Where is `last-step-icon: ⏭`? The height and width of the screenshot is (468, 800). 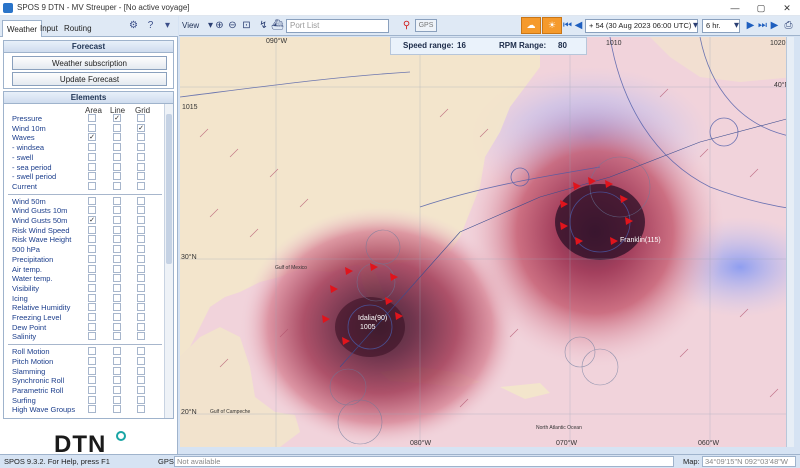
last-step-icon: ⏭ is located at coordinates (762, 26).